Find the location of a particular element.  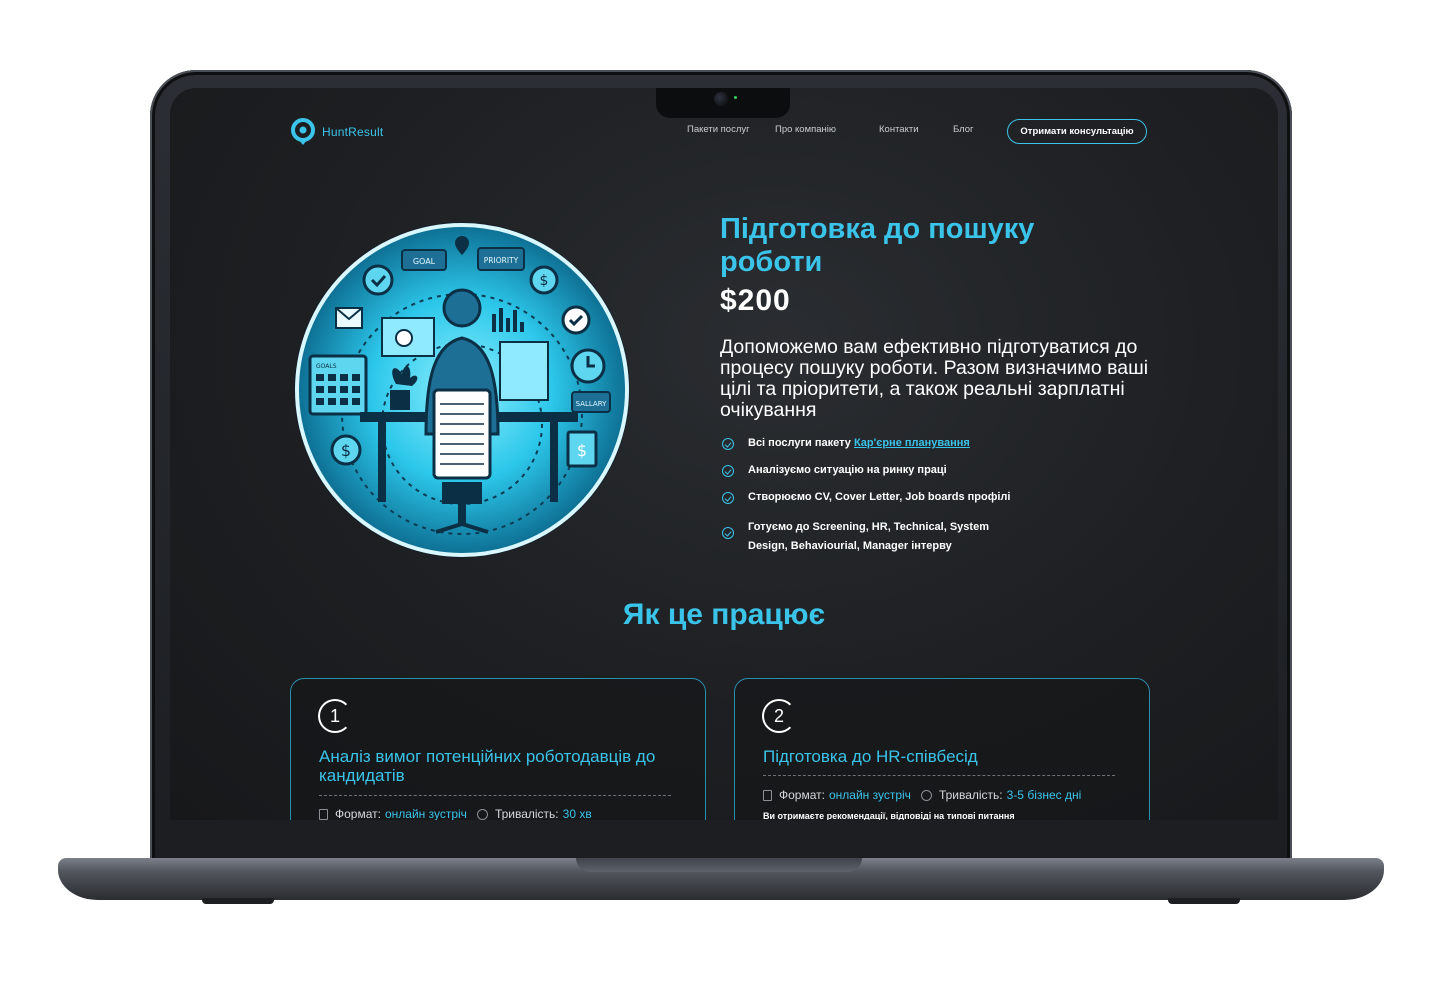

nav-blog: Блог is located at coordinates (963, 129).